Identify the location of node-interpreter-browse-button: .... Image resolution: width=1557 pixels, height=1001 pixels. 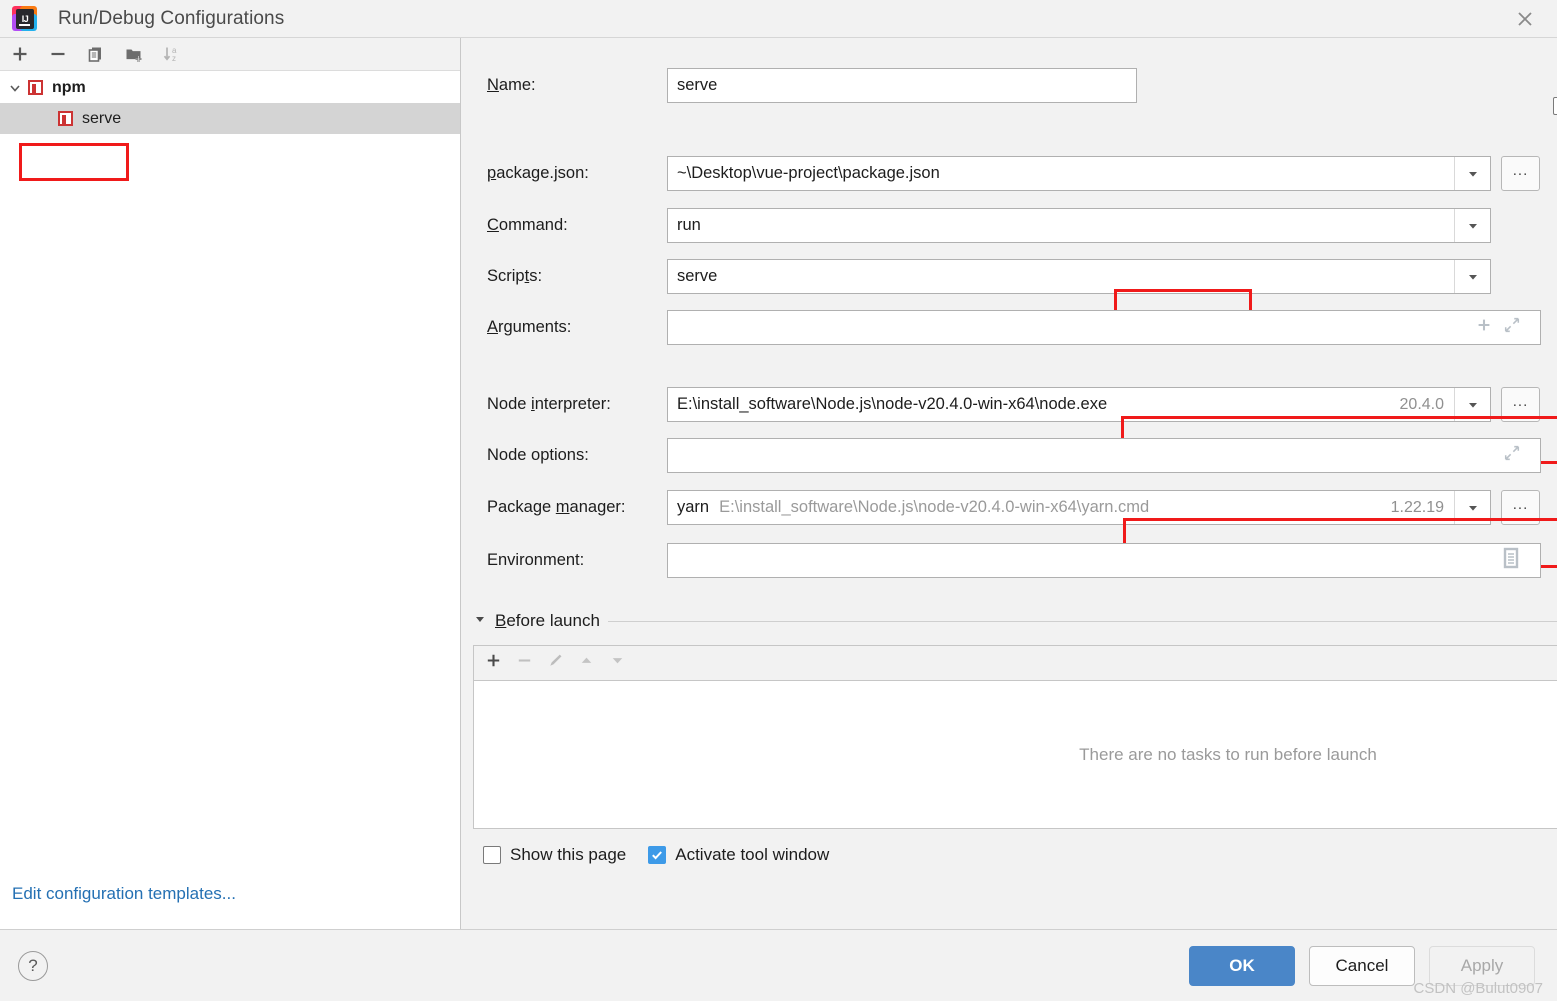
(1520, 404).